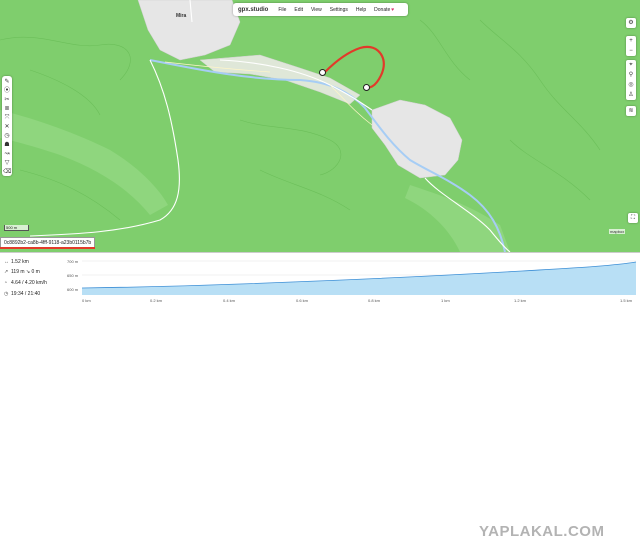 This screenshot has width=640, height=540. I want to click on speed-value: 4.64 / 4.20 km/h, so click(29, 283).